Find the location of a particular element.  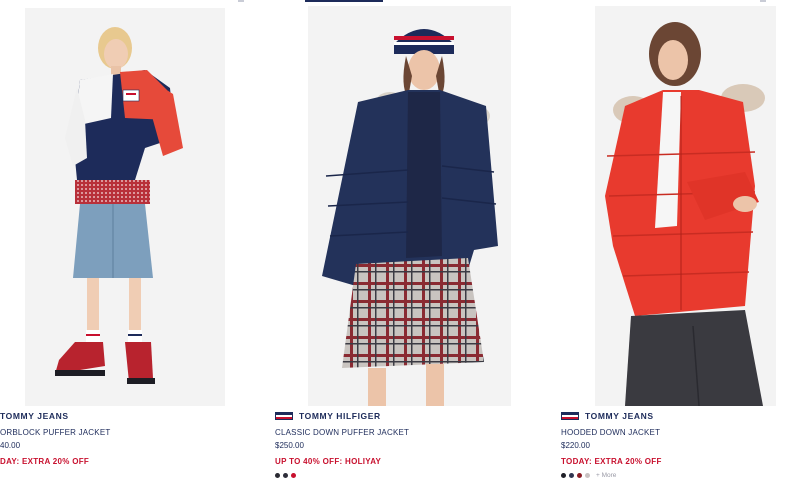

product-price: $250.00 is located at coordinates (289, 445).